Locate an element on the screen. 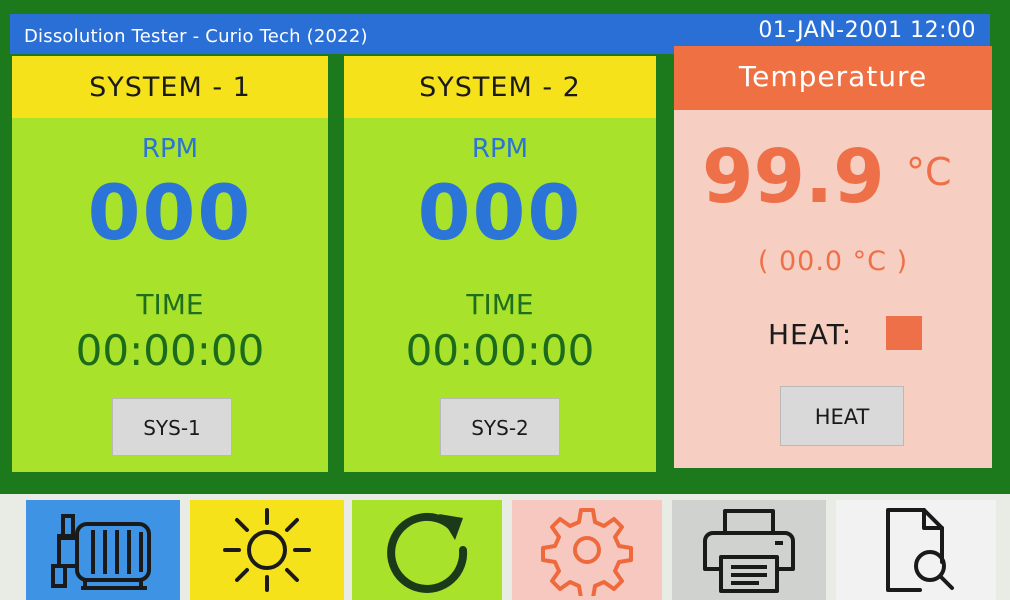 The image size is (1010, 600). report-button is located at coordinates (916, 550).